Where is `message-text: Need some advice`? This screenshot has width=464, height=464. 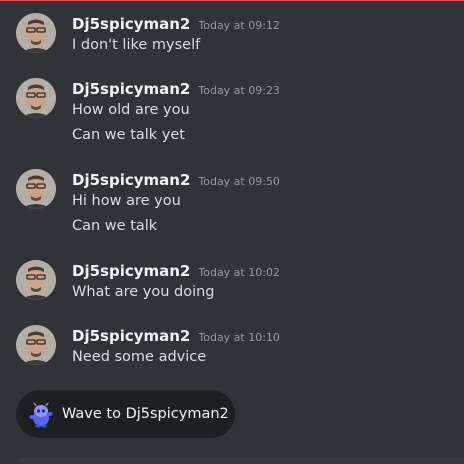
message-text: Need some advice is located at coordinates (139, 357).